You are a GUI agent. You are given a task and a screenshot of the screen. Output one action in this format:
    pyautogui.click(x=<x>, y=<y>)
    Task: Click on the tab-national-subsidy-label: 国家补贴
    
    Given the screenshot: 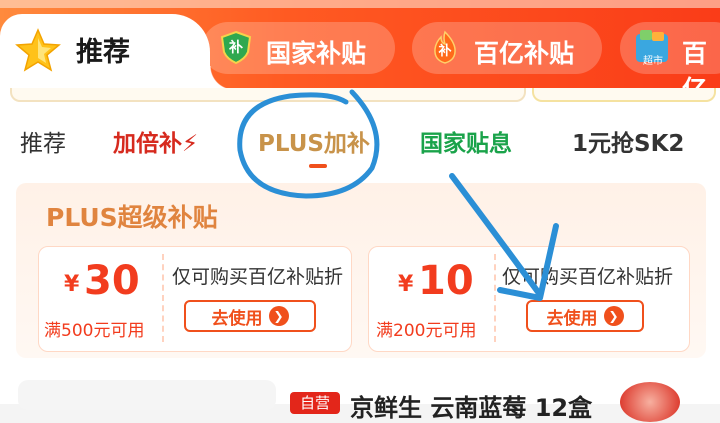 What is the action you would take?
    pyautogui.click(x=316, y=53)
    